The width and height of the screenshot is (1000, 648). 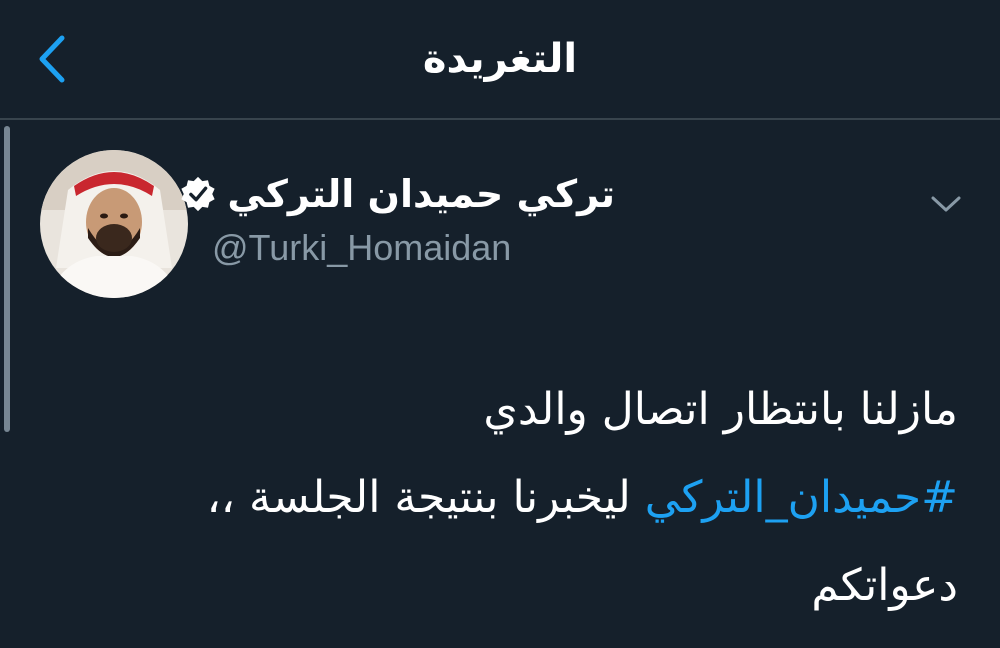 What do you see at coordinates (720, 409) in the screenshot?
I see `tweet-text-line-1: مازلنا بانتظار اتصال والدي` at bounding box center [720, 409].